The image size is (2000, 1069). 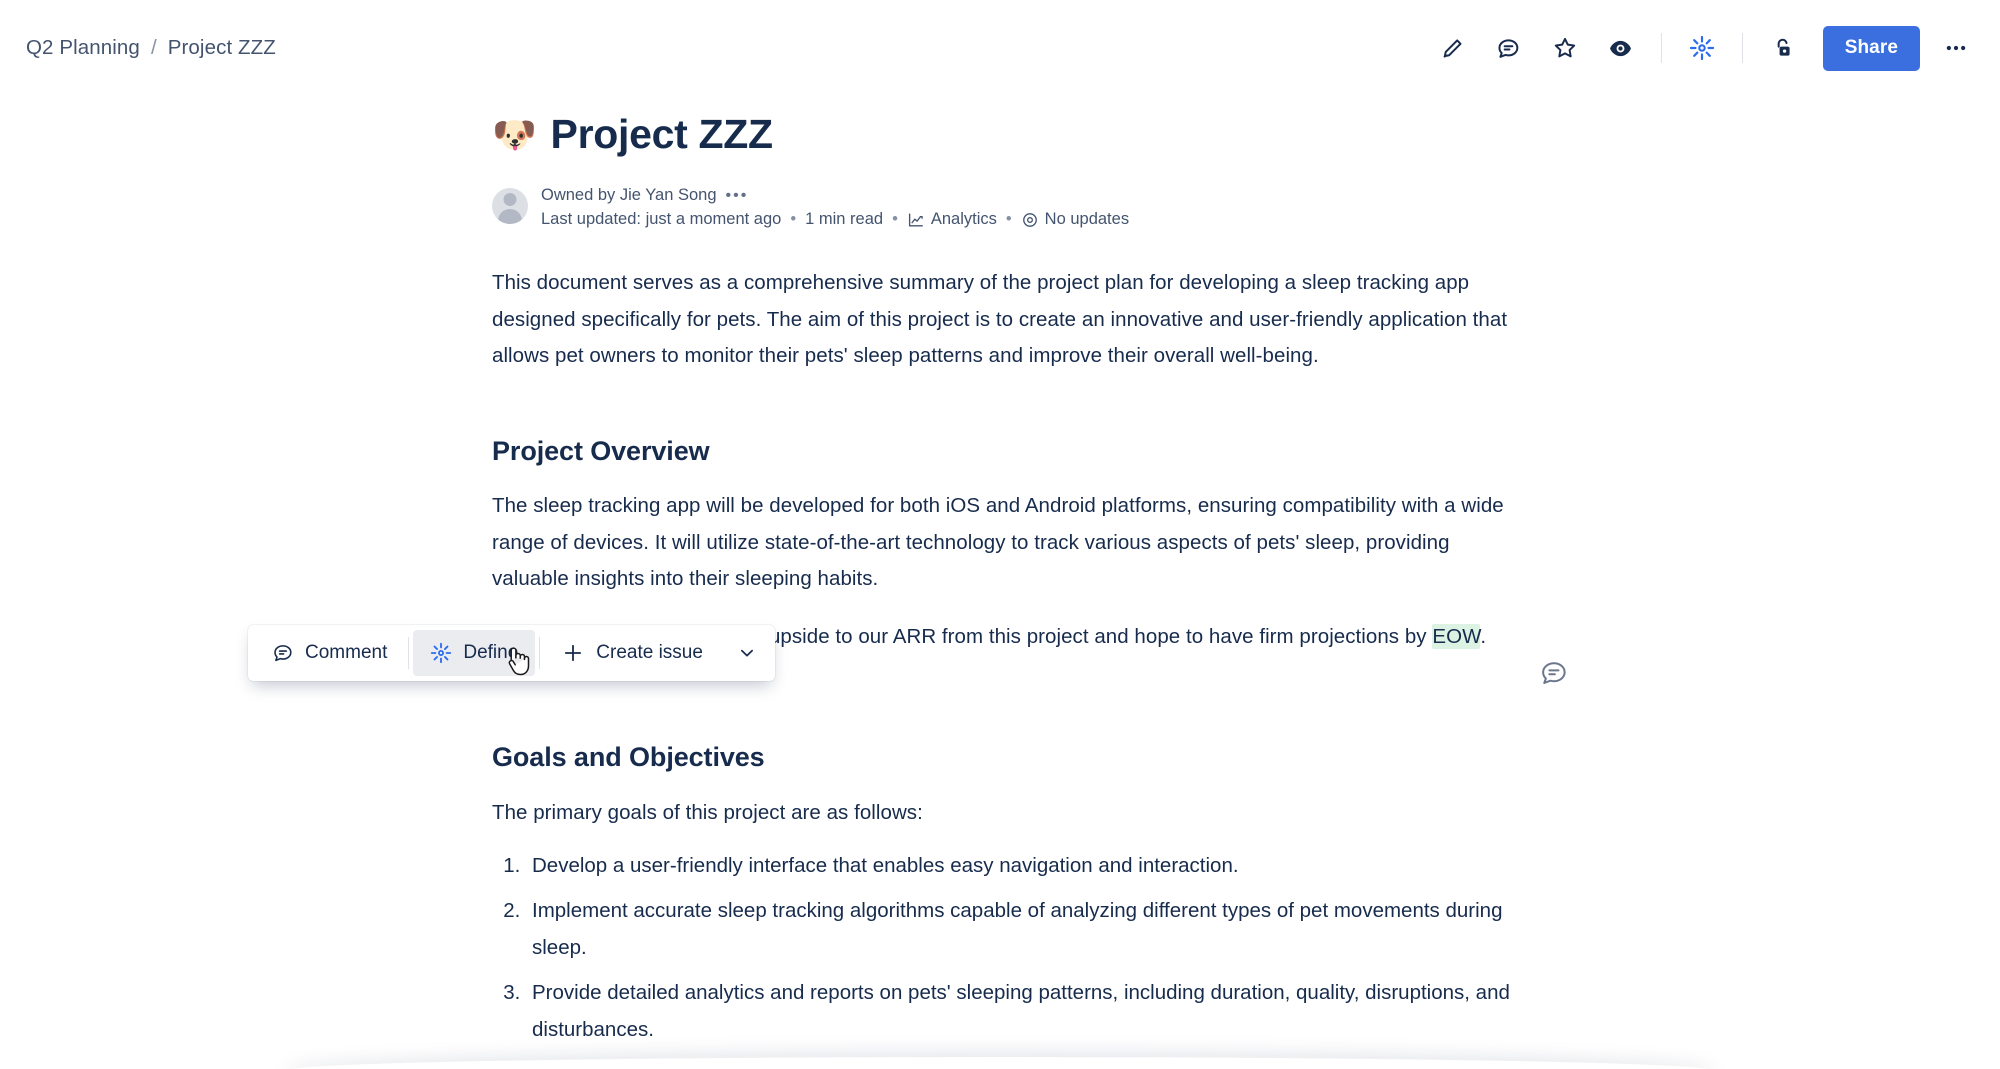 What do you see at coordinates (83, 48) in the screenshot?
I see `breadcrumb-item-space: Q2 Planning` at bounding box center [83, 48].